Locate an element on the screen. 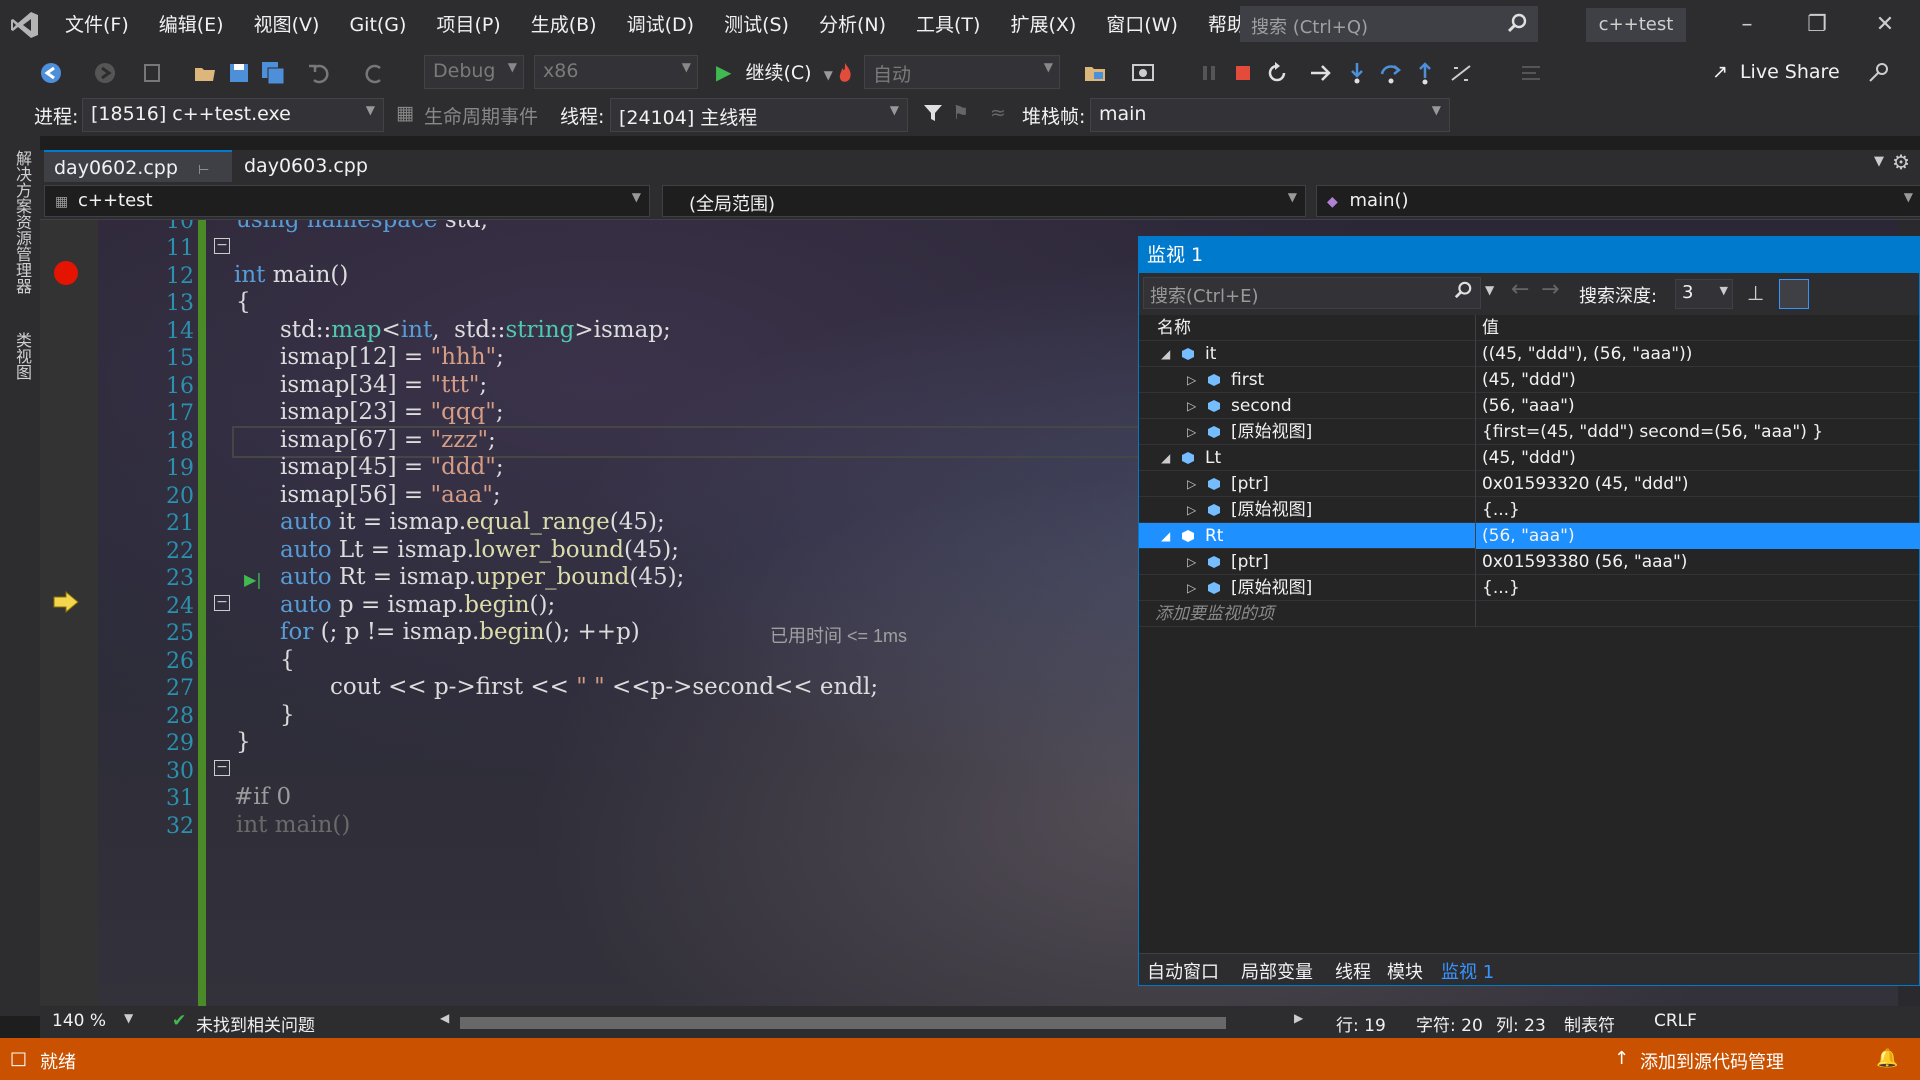 The image size is (1920, 1080). filter-icon is located at coordinates (933, 115).